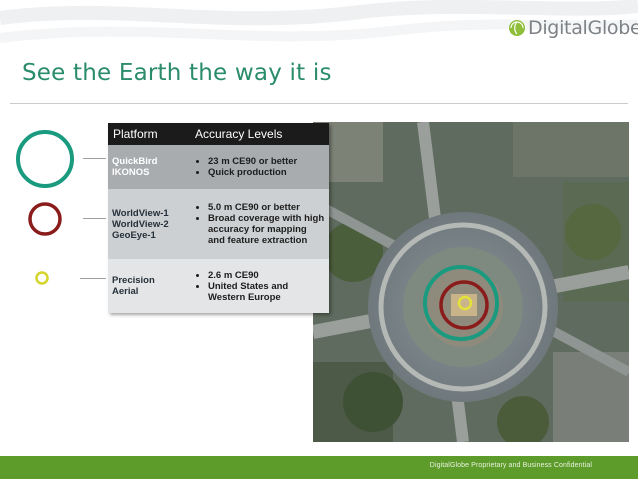  Describe the element at coordinates (45, 159) in the screenshot. I see `teal-circle-legend-icon` at that location.